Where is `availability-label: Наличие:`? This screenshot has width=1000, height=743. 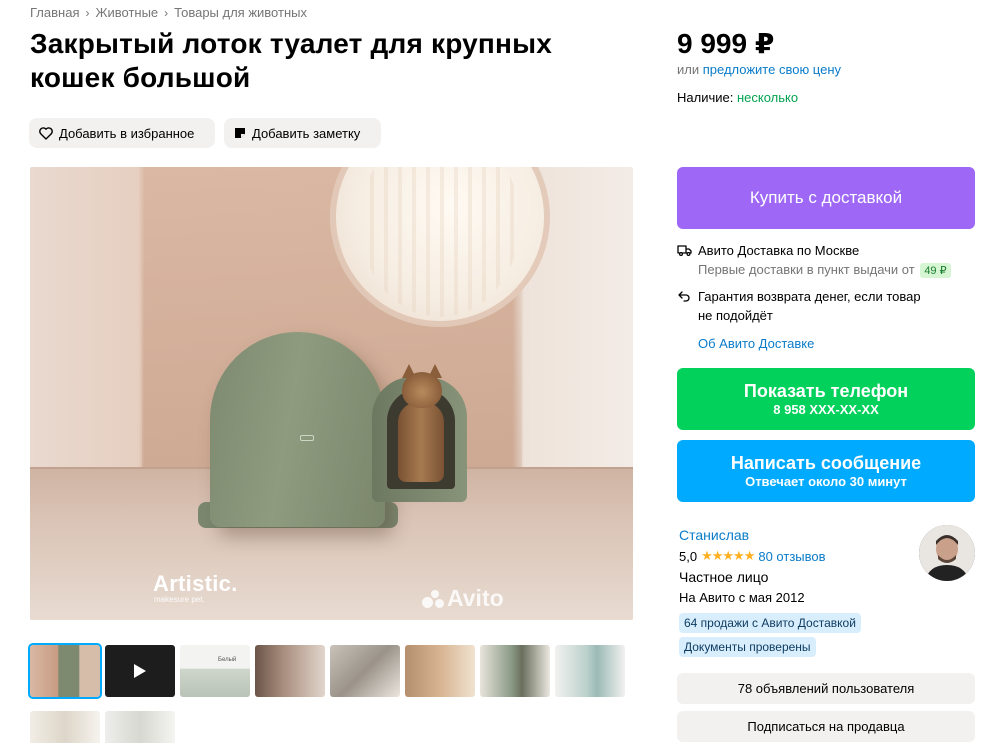 availability-label: Наличие: is located at coordinates (705, 97).